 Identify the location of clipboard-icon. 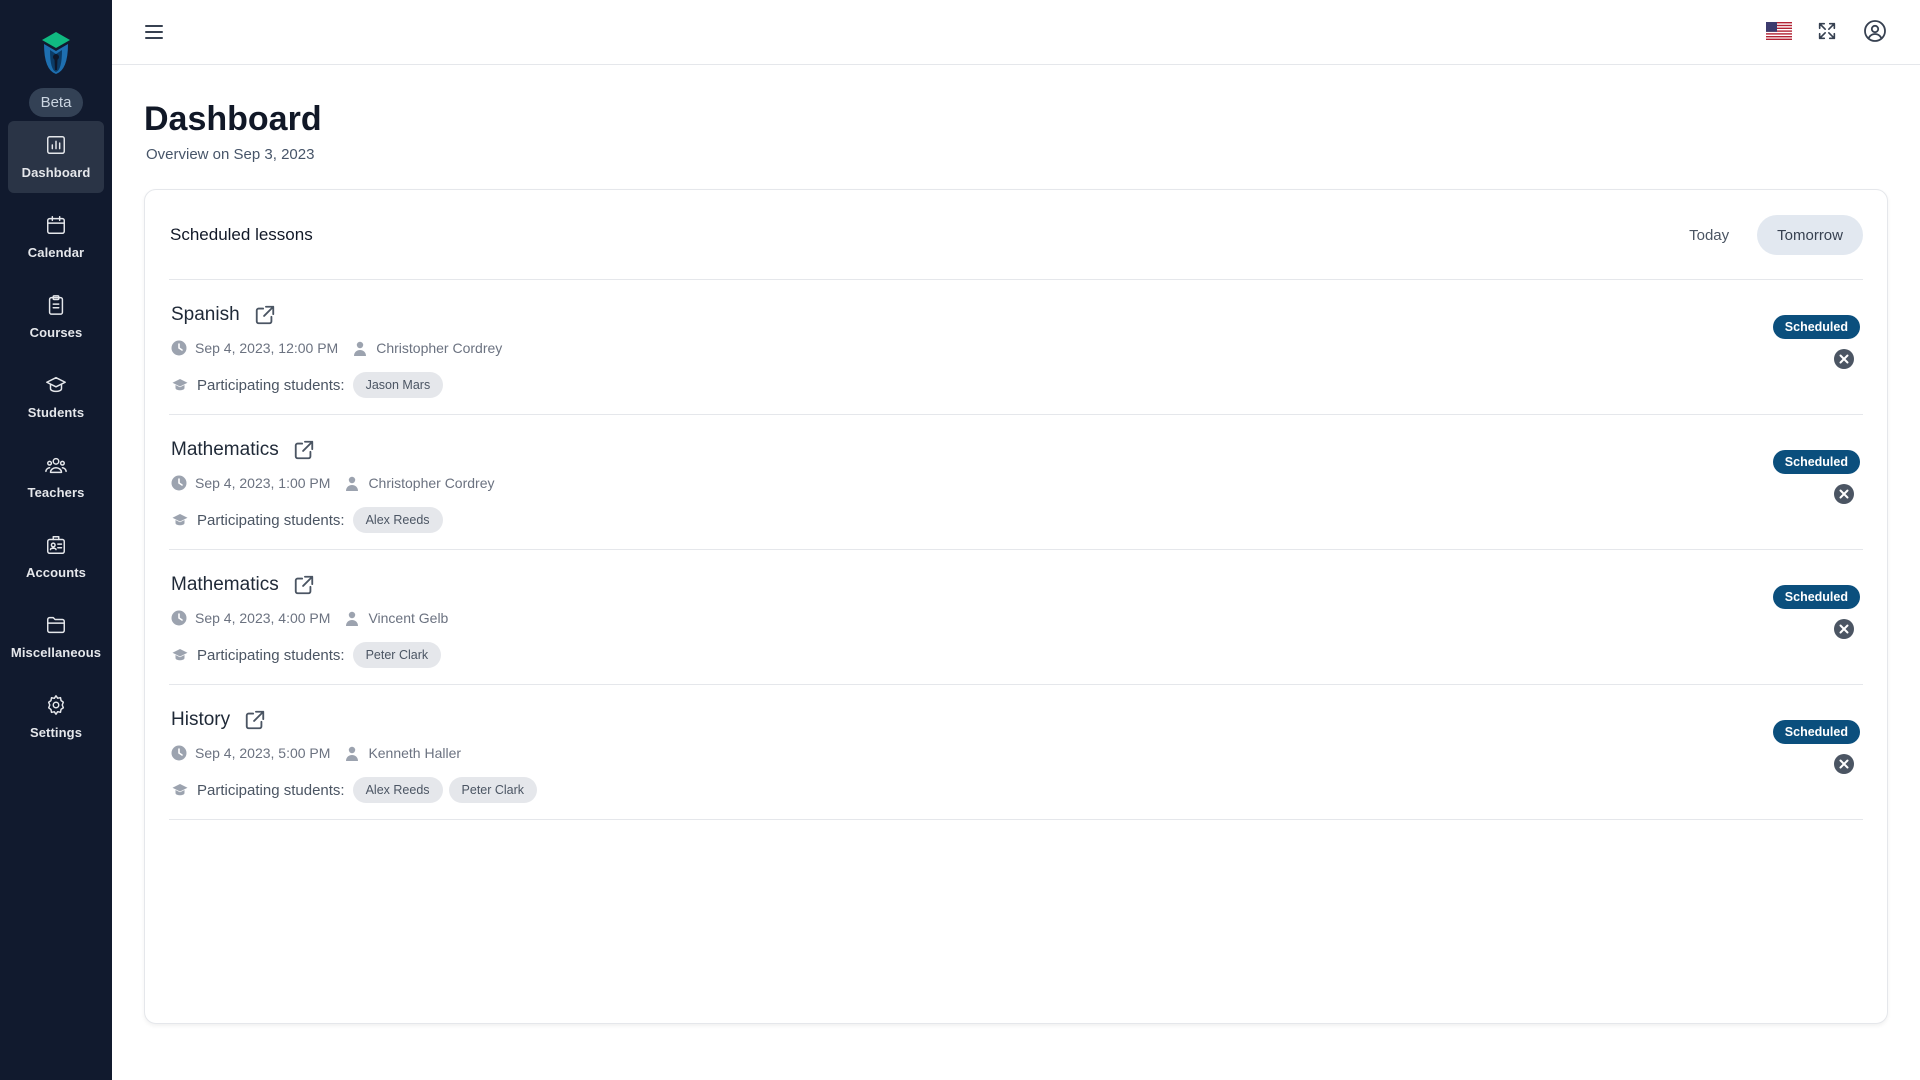
(56, 305).